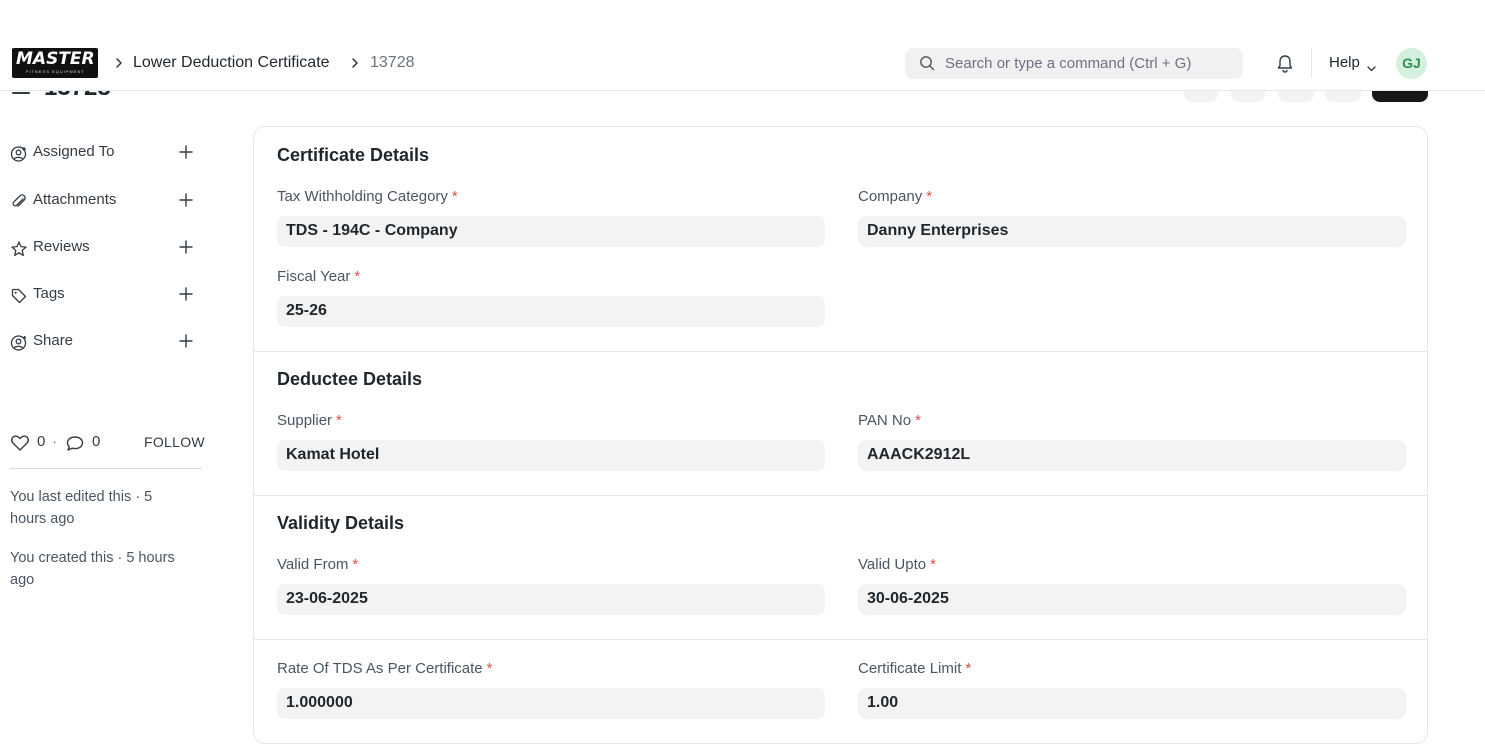 The height and width of the screenshot is (754, 1485). I want to click on star-icon, so click(19, 251).